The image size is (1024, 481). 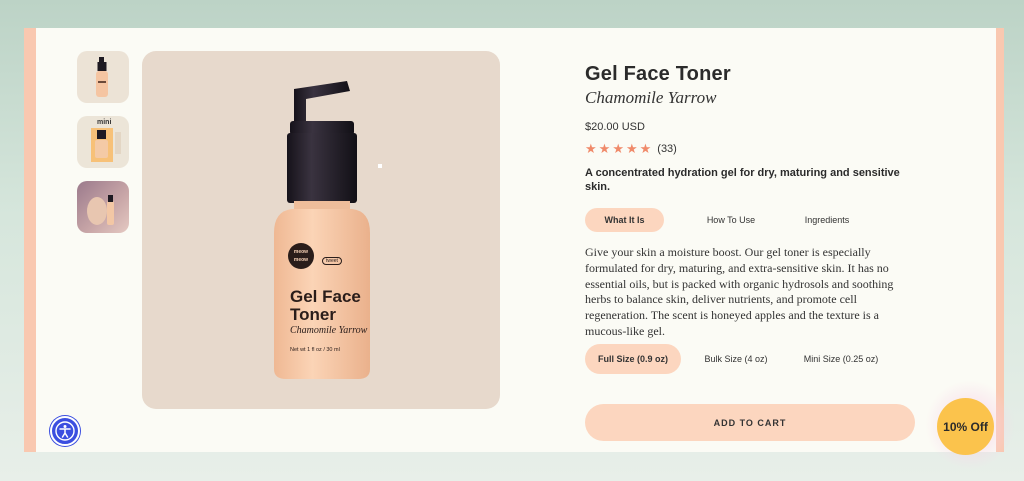 I want to click on add-to-cart-button: ADD TO CART, so click(x=750, y=422).